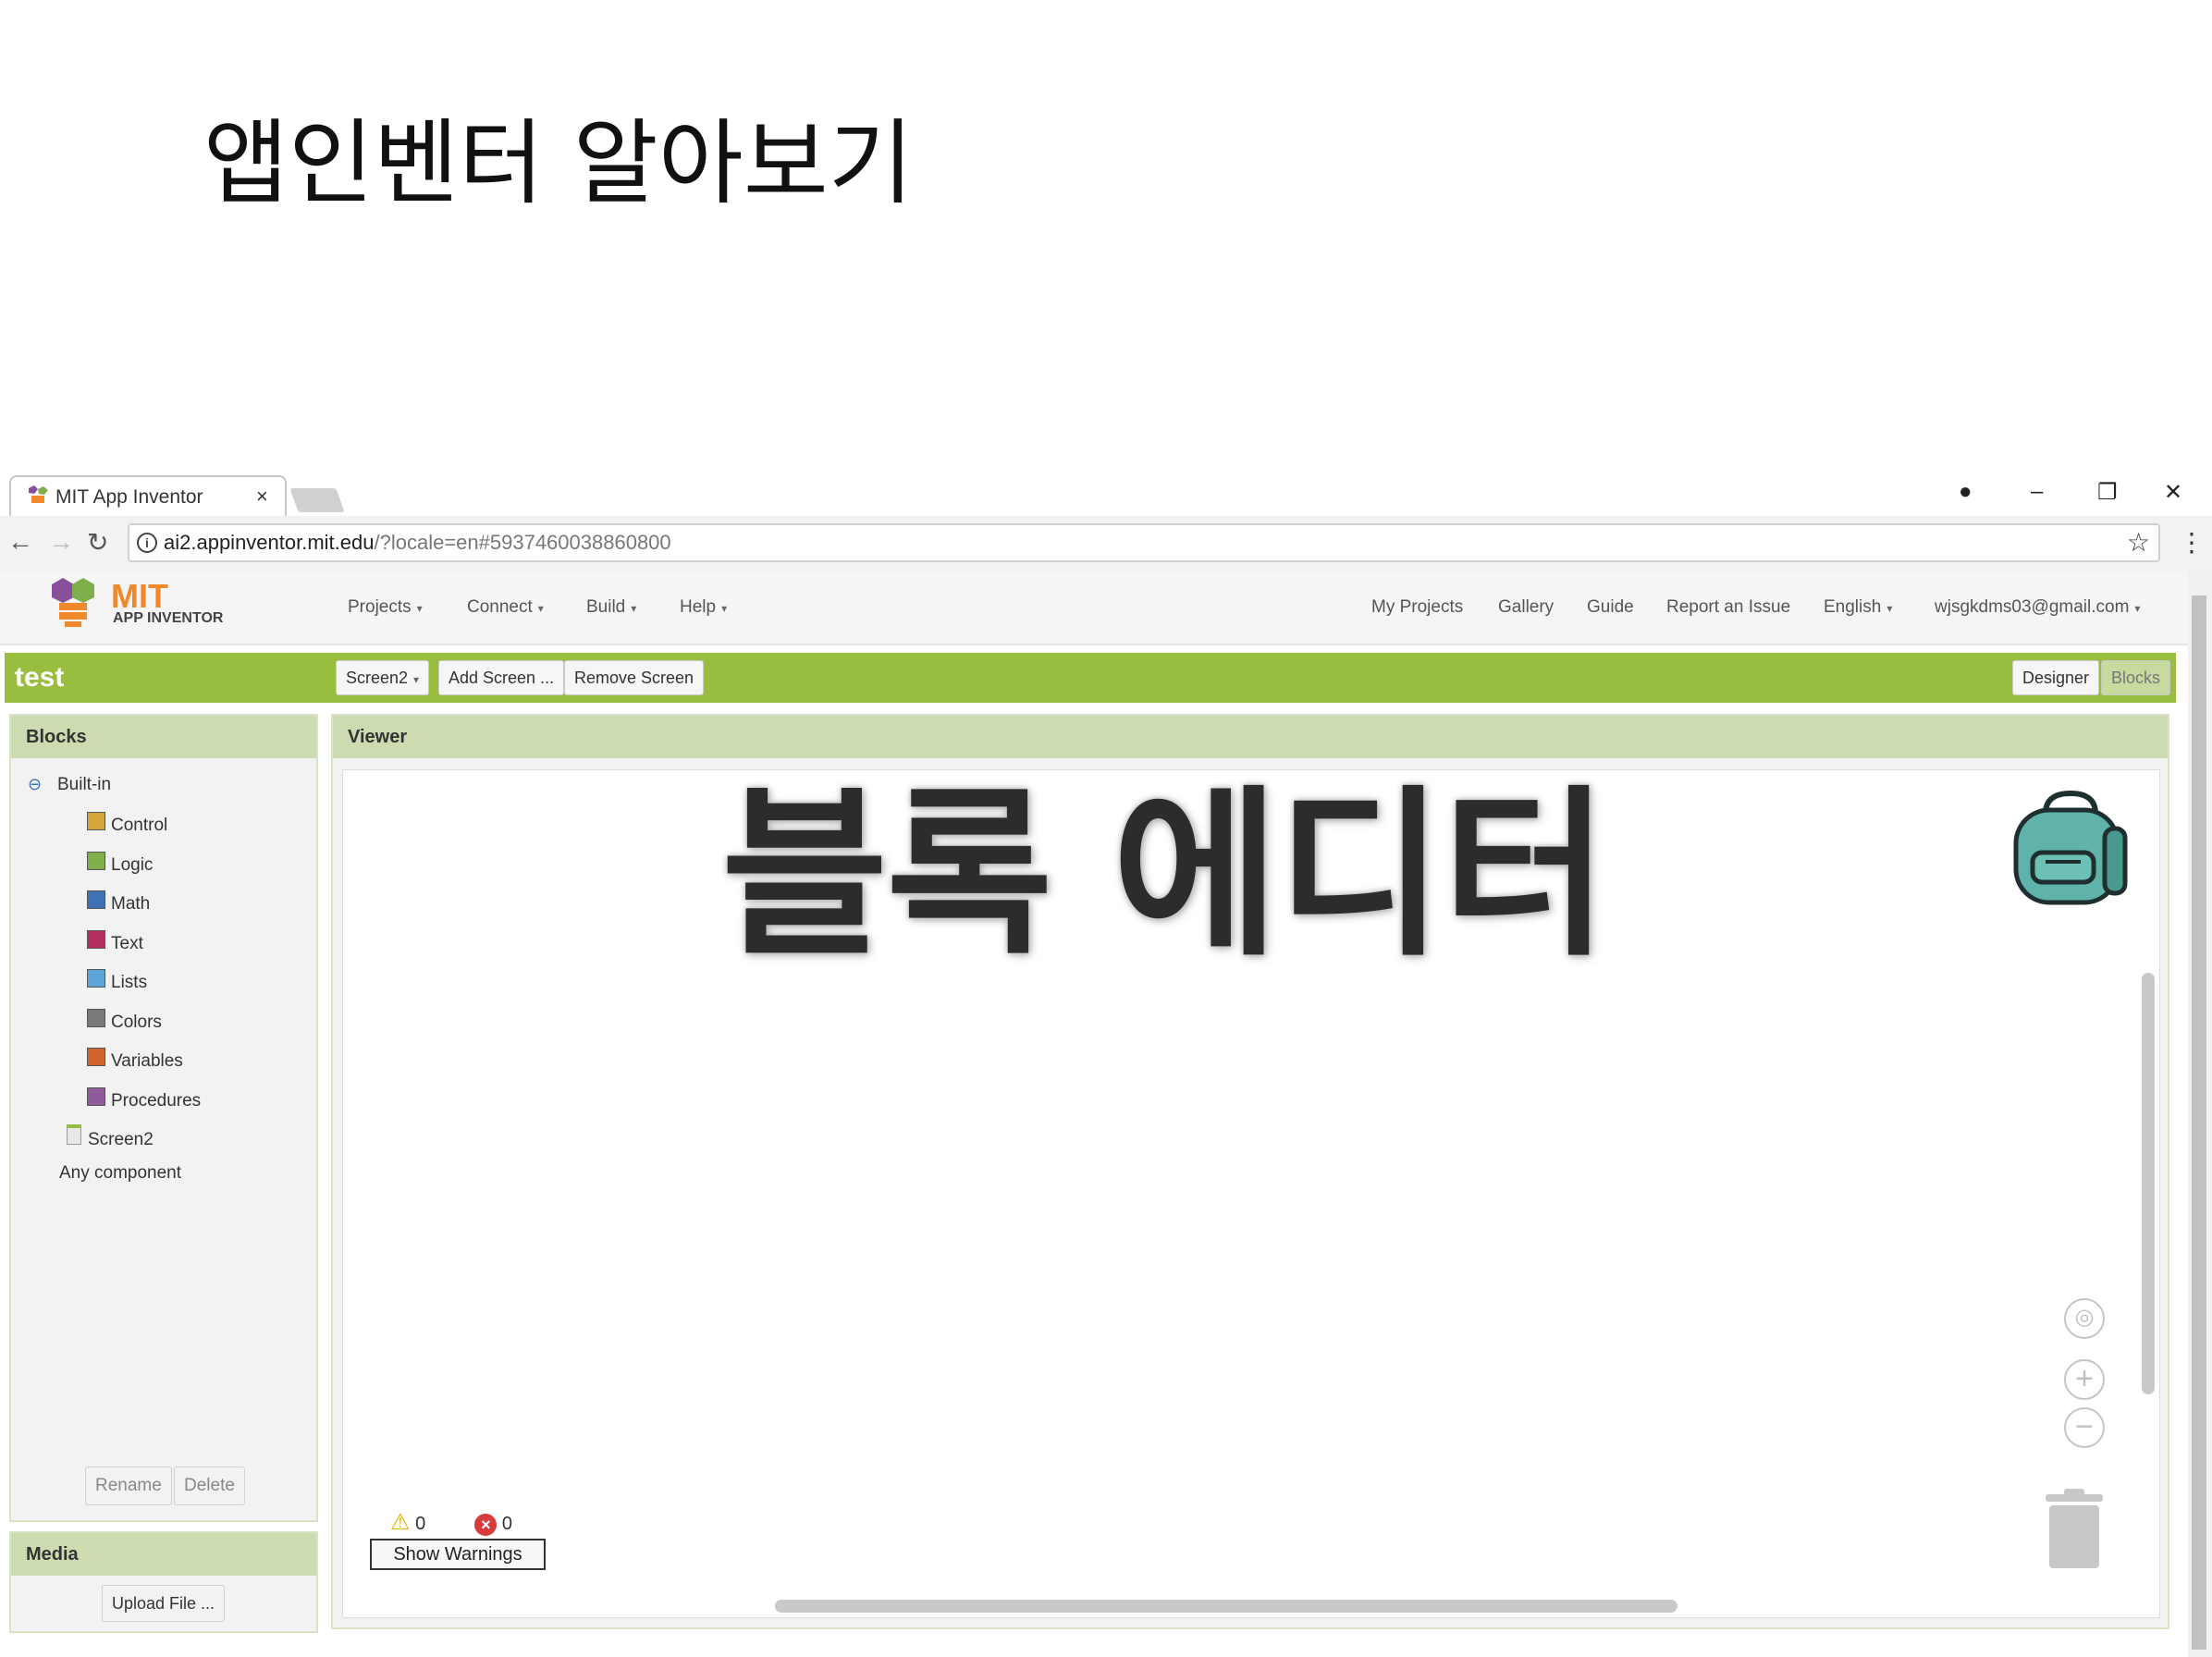 Image resolution: width=2212 pixels, height=1657 pixels. I want to click on mit-logo-icon, so click(73, 603).